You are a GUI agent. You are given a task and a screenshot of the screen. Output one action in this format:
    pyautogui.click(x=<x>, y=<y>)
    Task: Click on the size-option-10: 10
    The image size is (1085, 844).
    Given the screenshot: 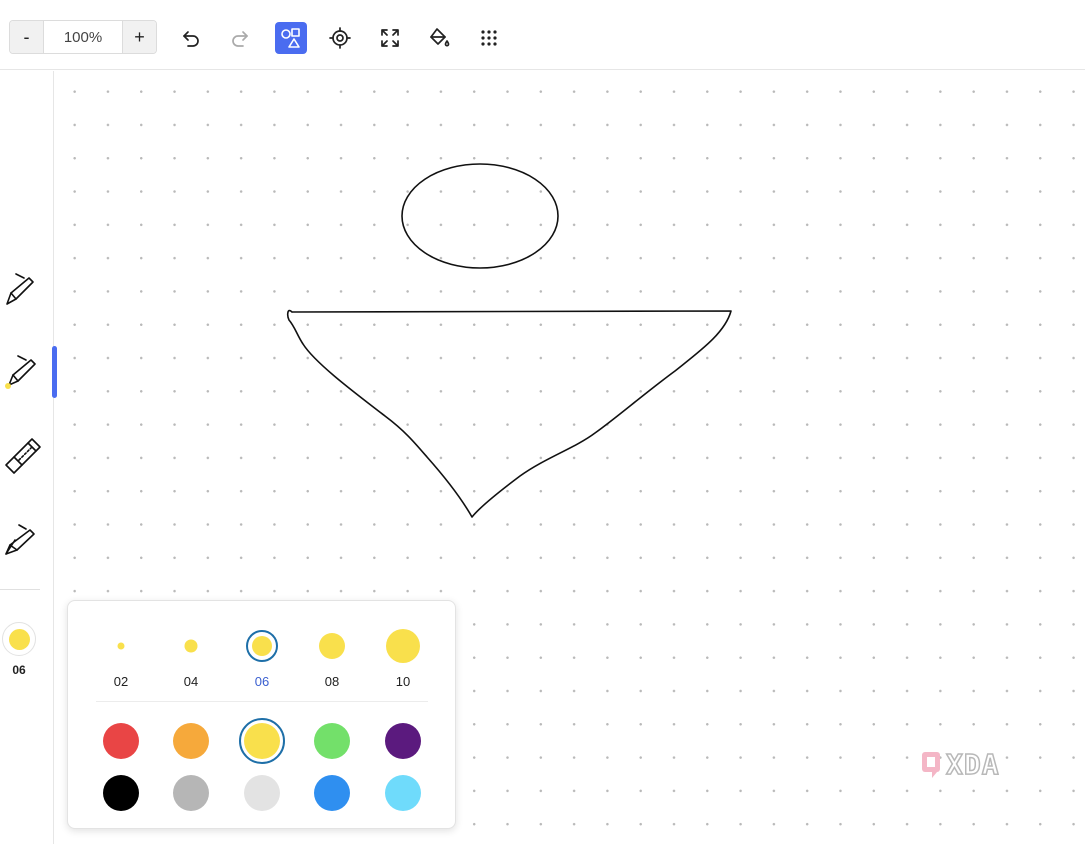 What is the action you would take?
    pyautogui.click(x=403, y=658)
    